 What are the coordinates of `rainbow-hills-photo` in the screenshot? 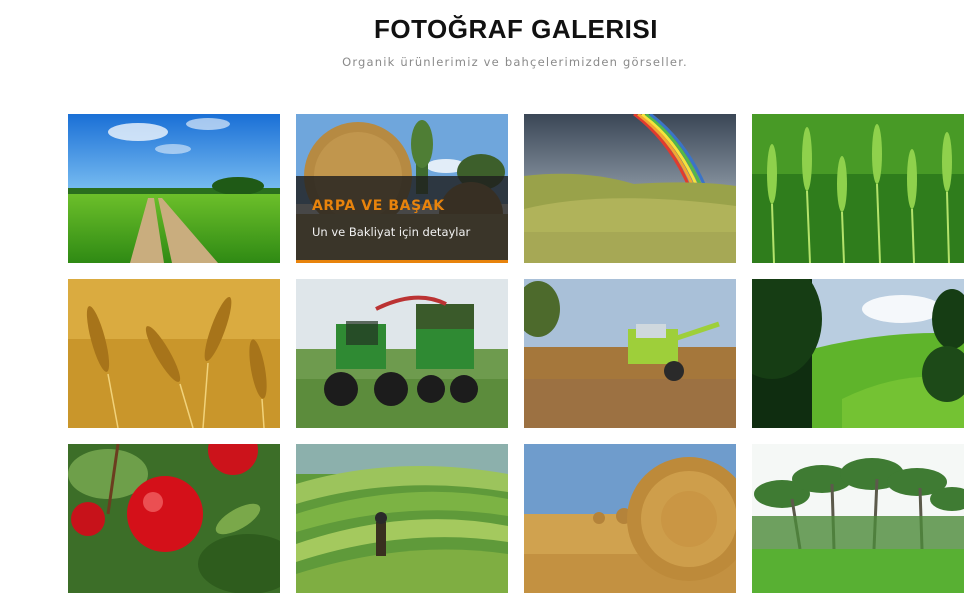 It's located at (630, 188).